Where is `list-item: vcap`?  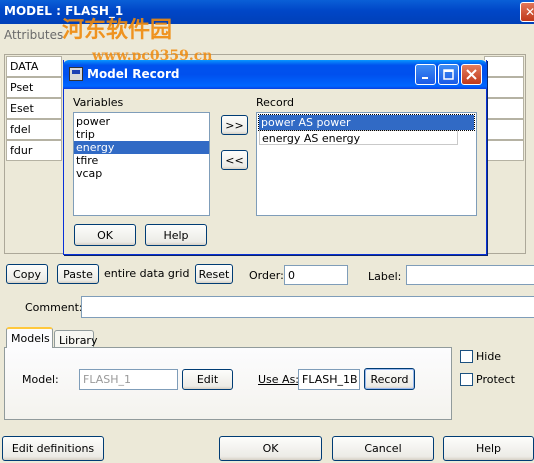 list-item: vcap is located at coordinates (141, 173).